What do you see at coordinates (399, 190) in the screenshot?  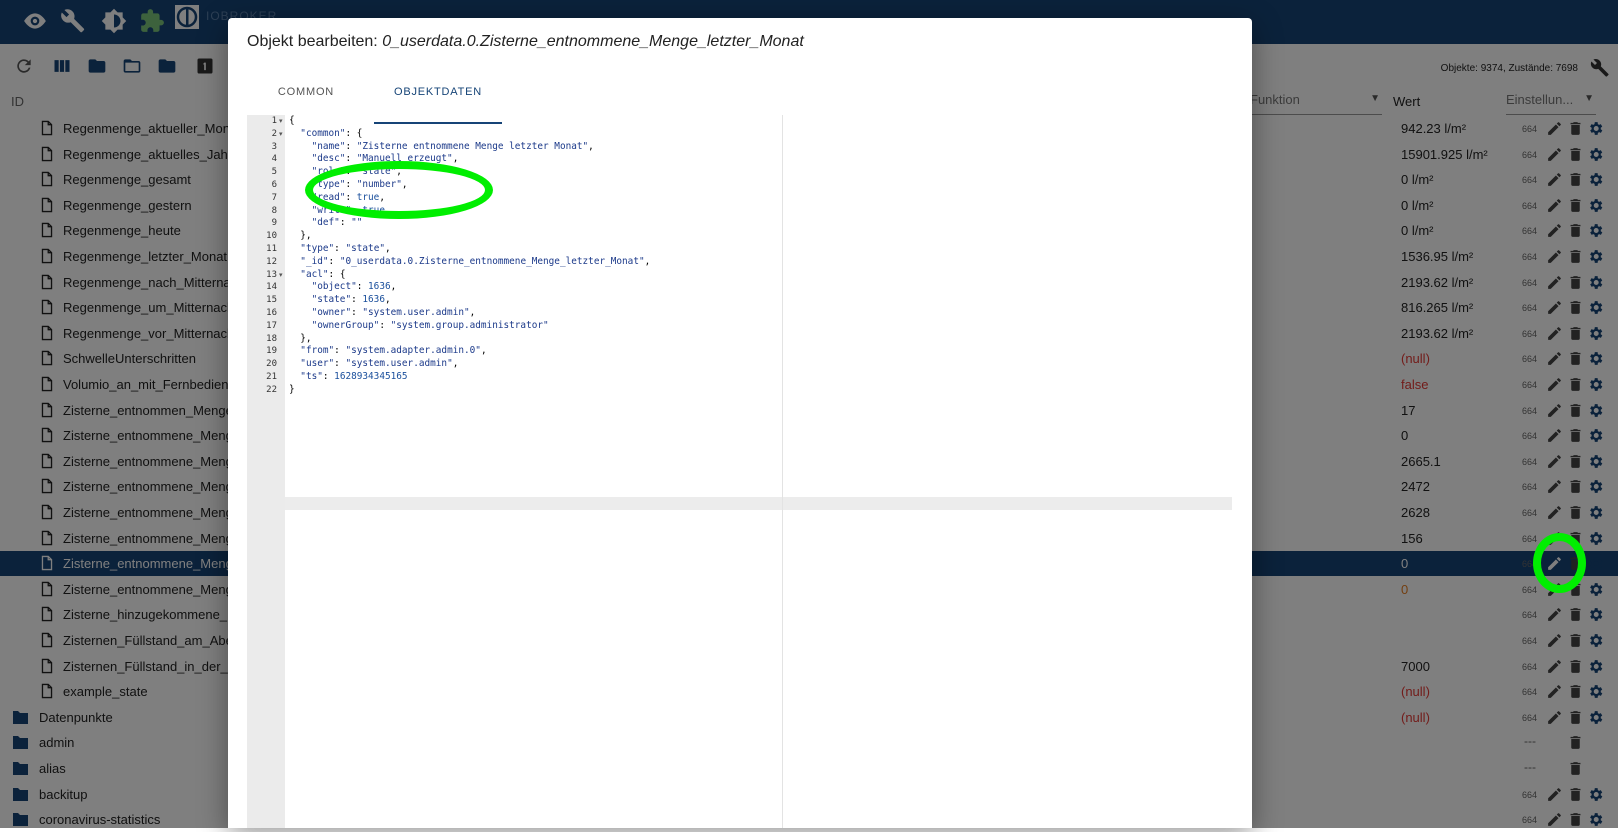 I see `highlight-ring-type` at bounding box center [399, 190].